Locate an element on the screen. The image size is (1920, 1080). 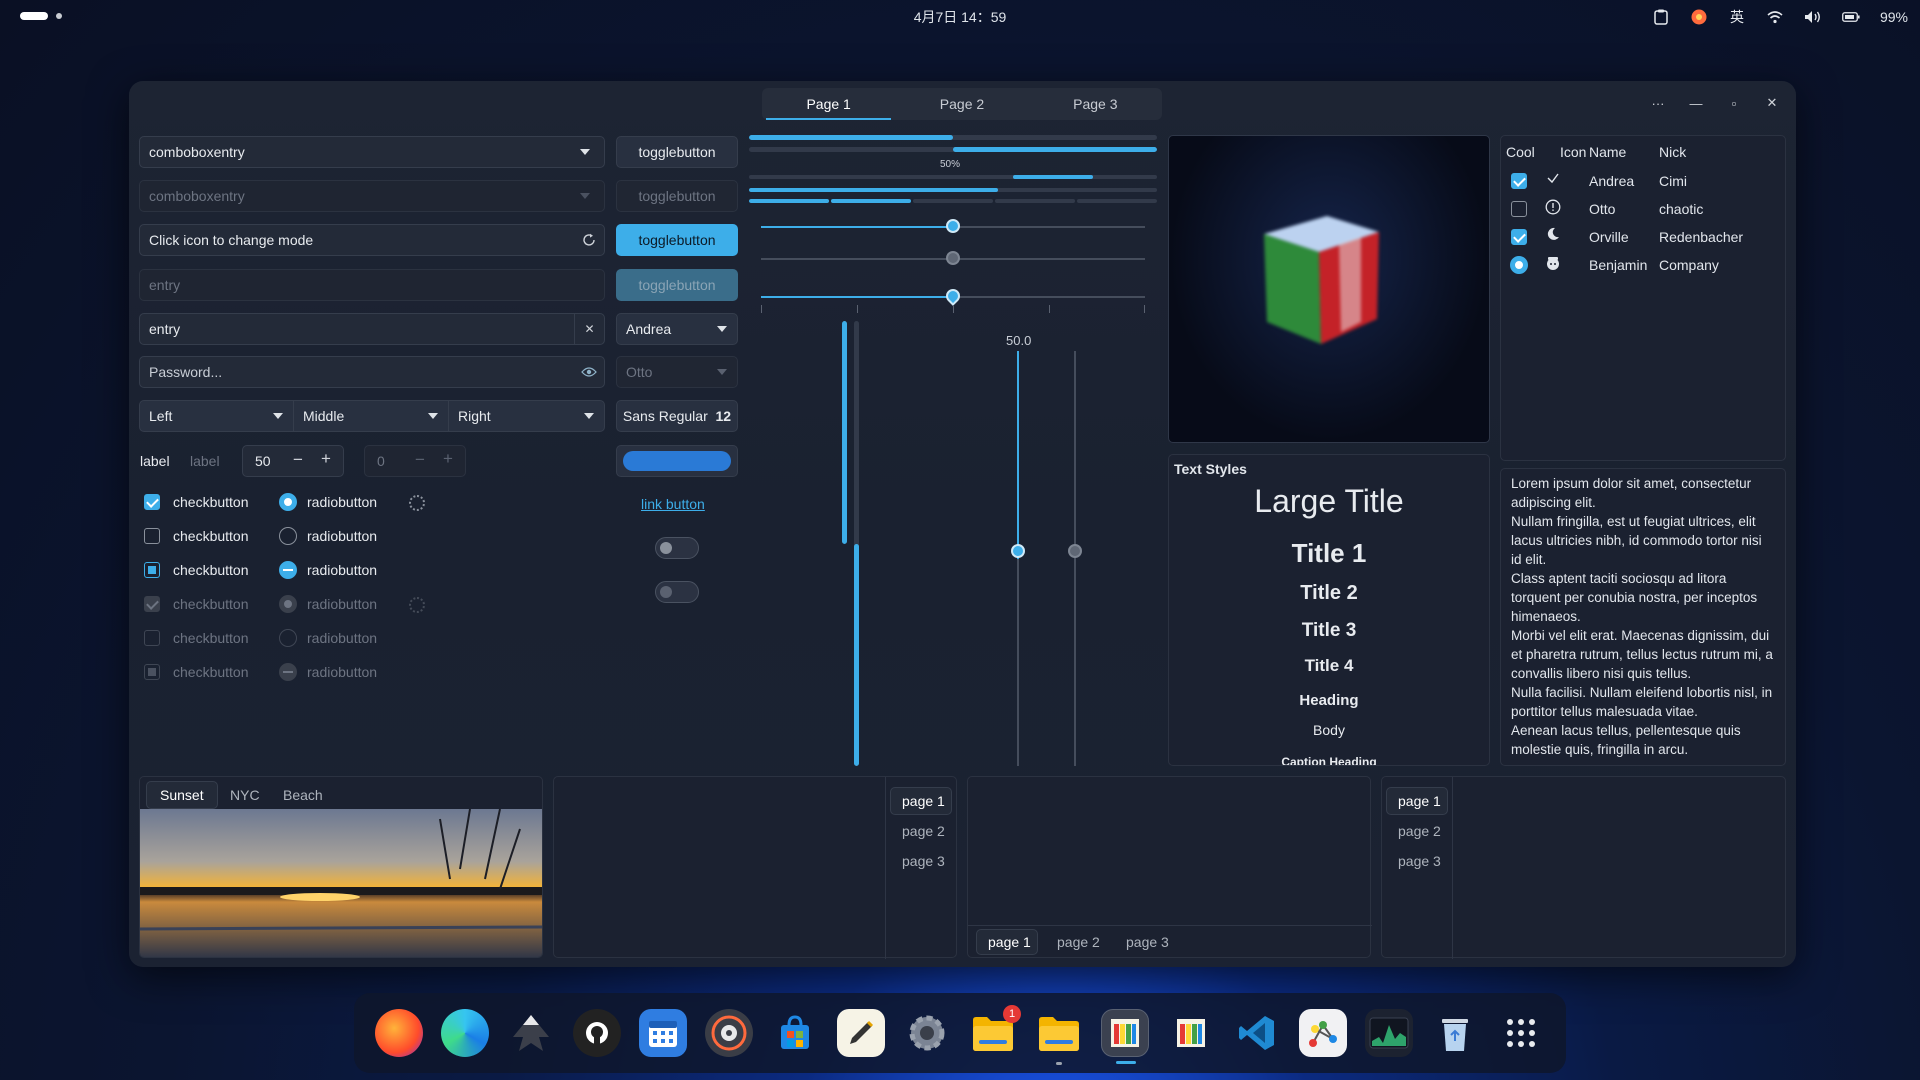
minimize-icon: — is located at coordinates (1696, 103).